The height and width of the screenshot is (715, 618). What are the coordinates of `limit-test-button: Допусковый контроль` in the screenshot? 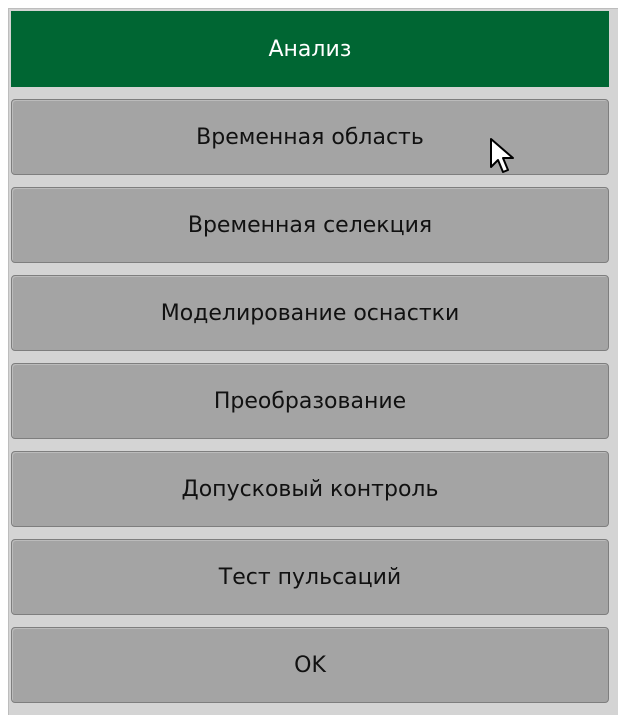 It's located at (310, 489).